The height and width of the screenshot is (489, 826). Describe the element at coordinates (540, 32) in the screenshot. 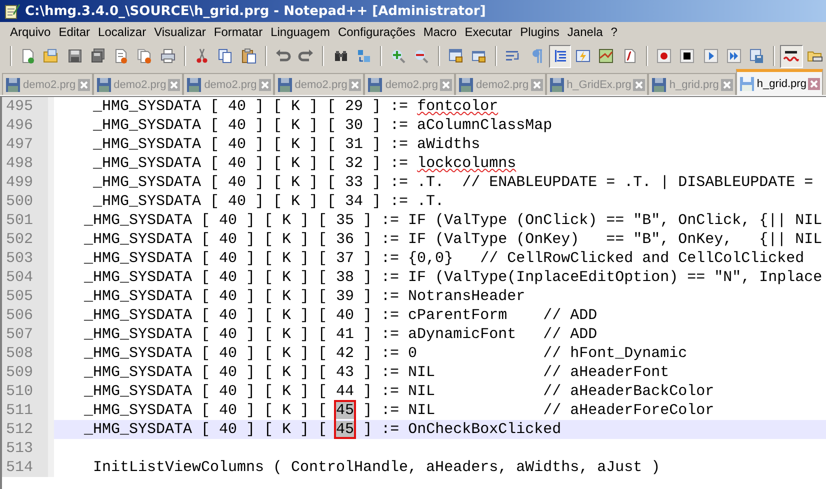

I see `menu-item: Plugins` at that location.